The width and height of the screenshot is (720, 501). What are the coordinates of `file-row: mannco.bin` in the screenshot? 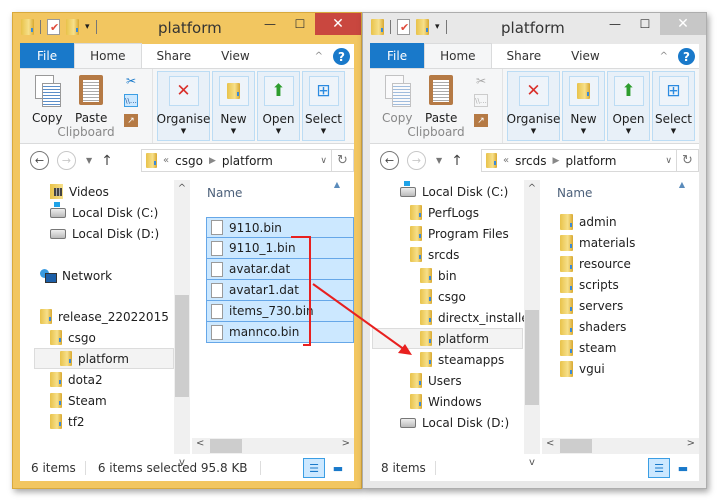 It's located at (280, 332).